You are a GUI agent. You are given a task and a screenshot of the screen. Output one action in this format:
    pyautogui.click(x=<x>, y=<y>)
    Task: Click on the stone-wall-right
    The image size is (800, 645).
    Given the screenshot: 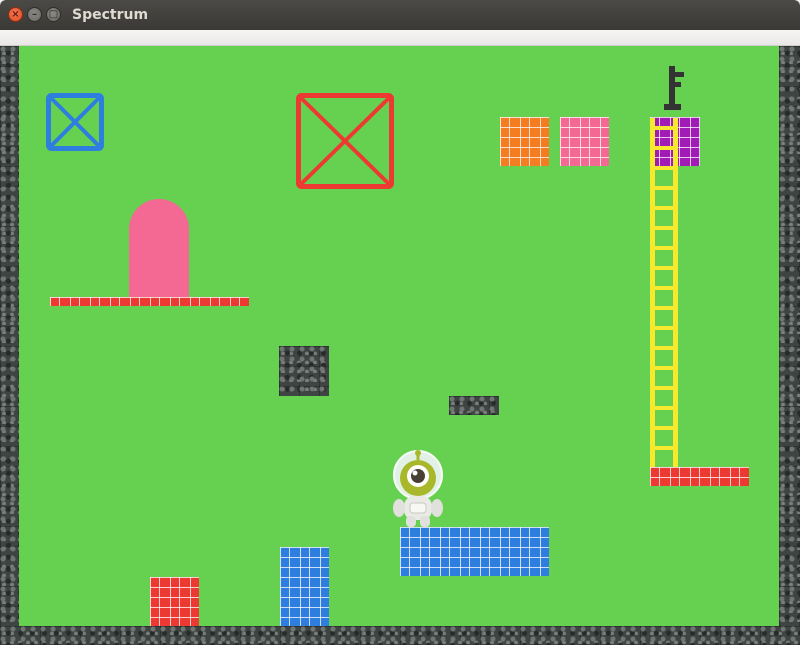 What is the action you would take?
    pyautogui.click(x=789, y=345)
    